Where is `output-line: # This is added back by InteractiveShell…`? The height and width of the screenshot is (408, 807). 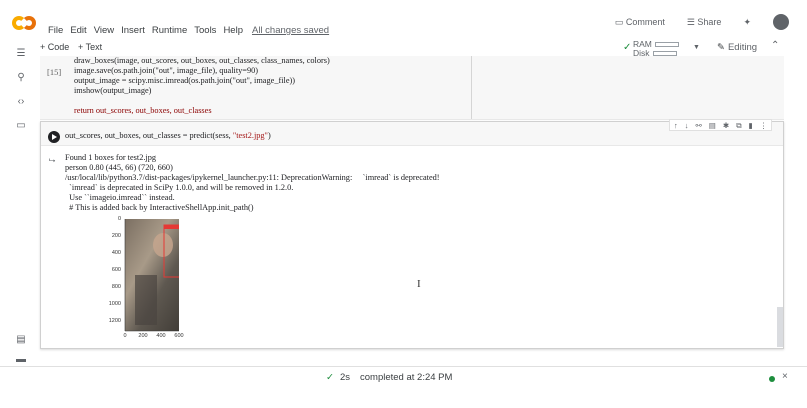
output-line: # This is added back by InteractiveShell… is located at coordinates (159, 207).